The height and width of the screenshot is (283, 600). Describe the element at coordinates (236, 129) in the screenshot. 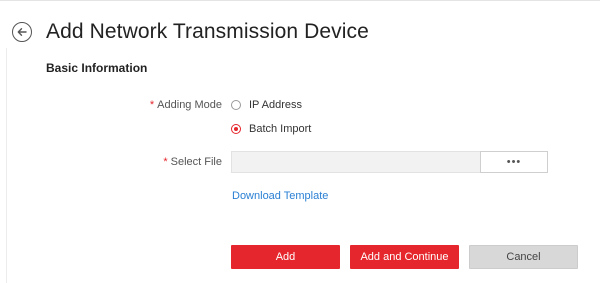

I see `radio-batch-import-indicator` at that location.